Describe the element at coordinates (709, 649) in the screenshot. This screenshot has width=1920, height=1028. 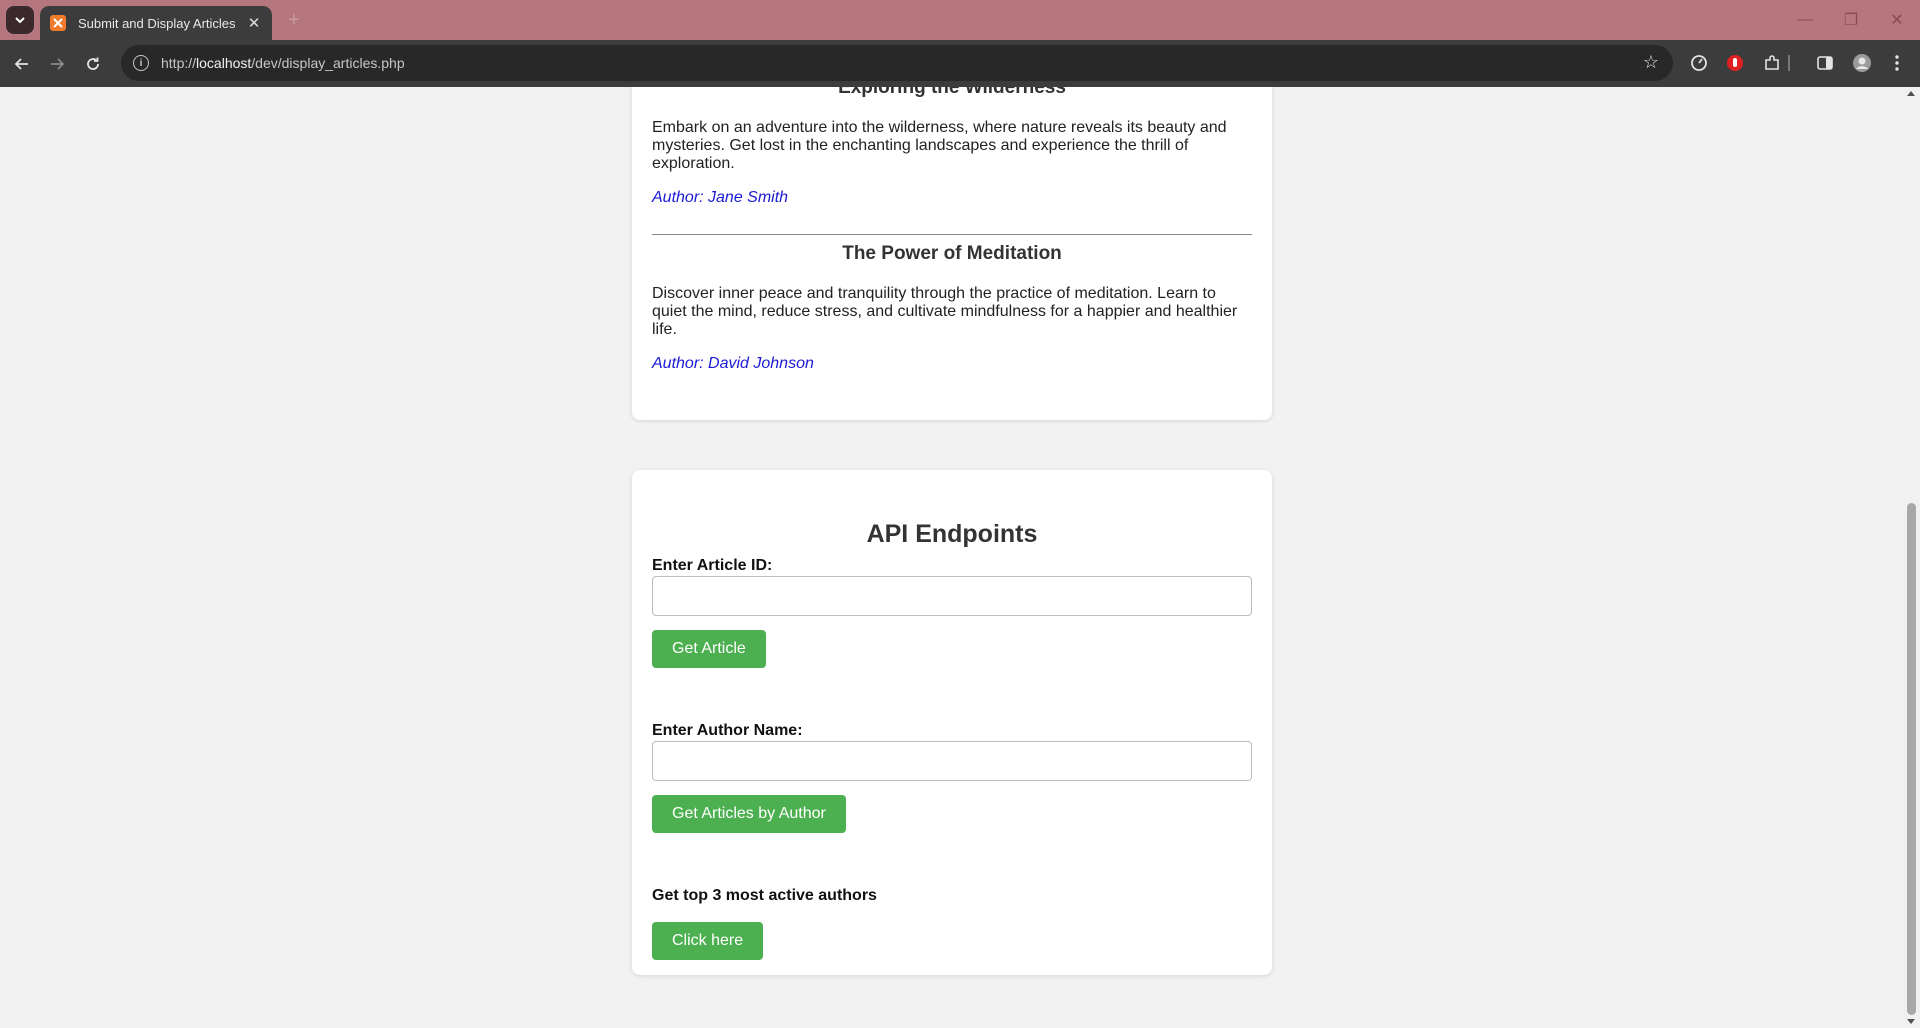
I see `get-article-button: Get Article` at that location.